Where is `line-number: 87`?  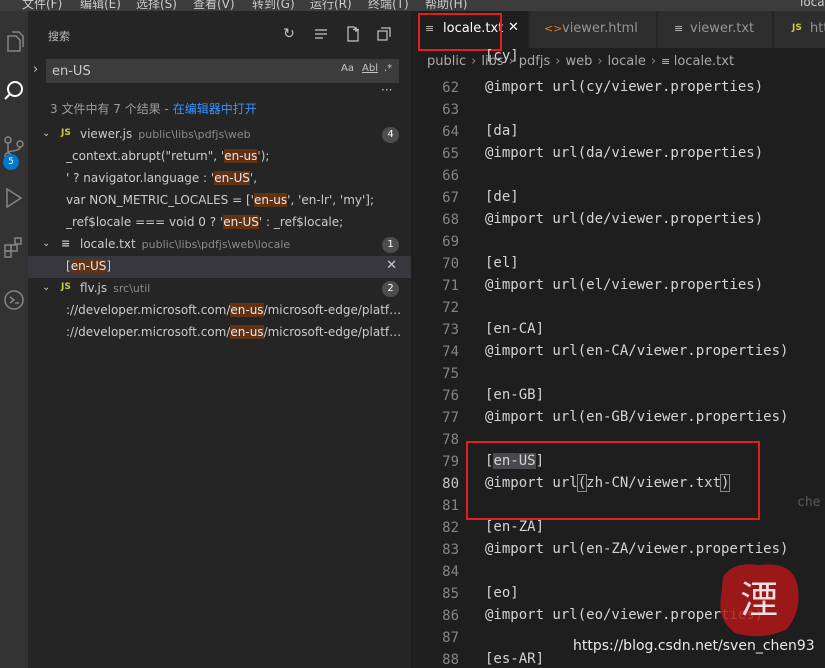
line-number: 87 is located at coordinates (450, 638).